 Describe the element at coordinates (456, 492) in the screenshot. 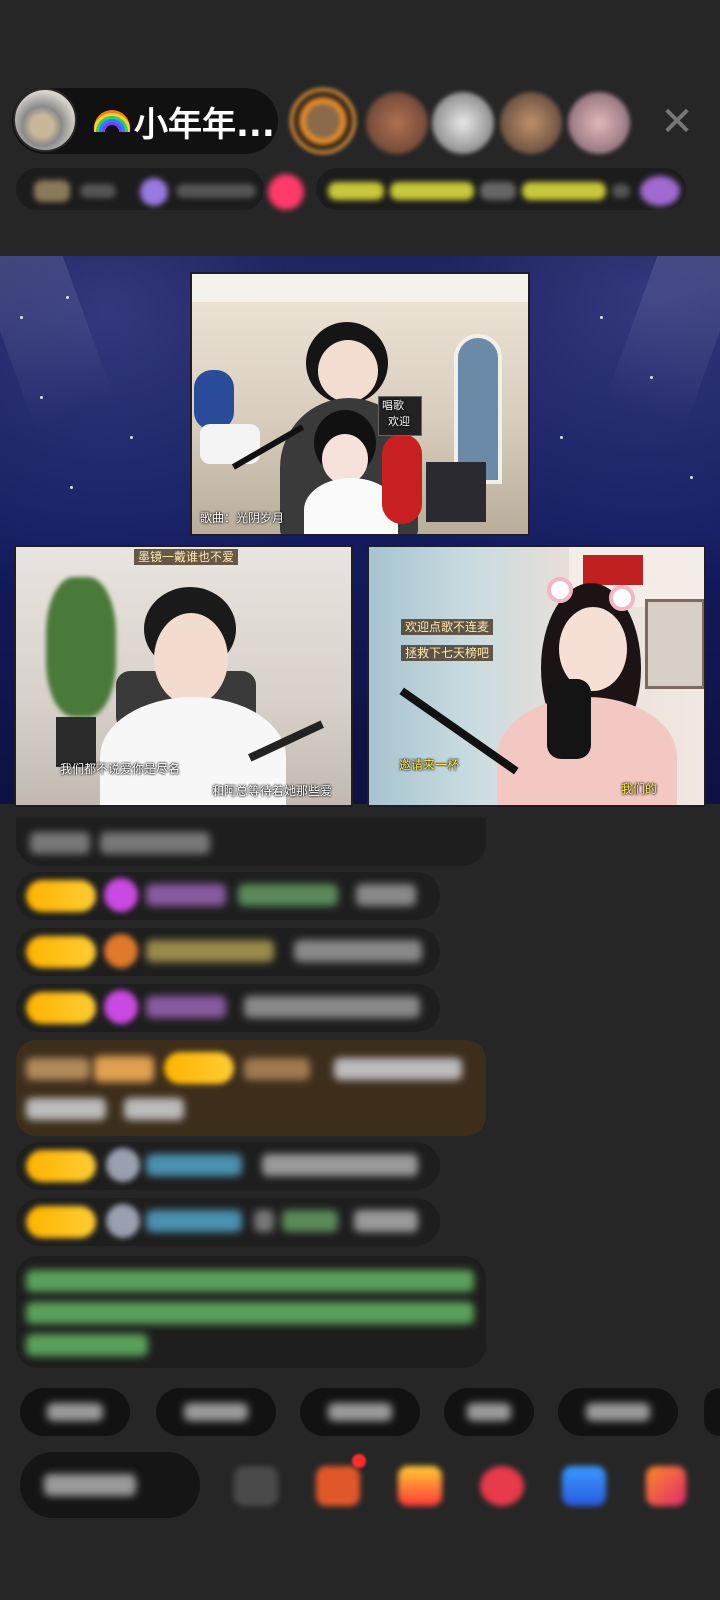

I see `cabinet` at that location.